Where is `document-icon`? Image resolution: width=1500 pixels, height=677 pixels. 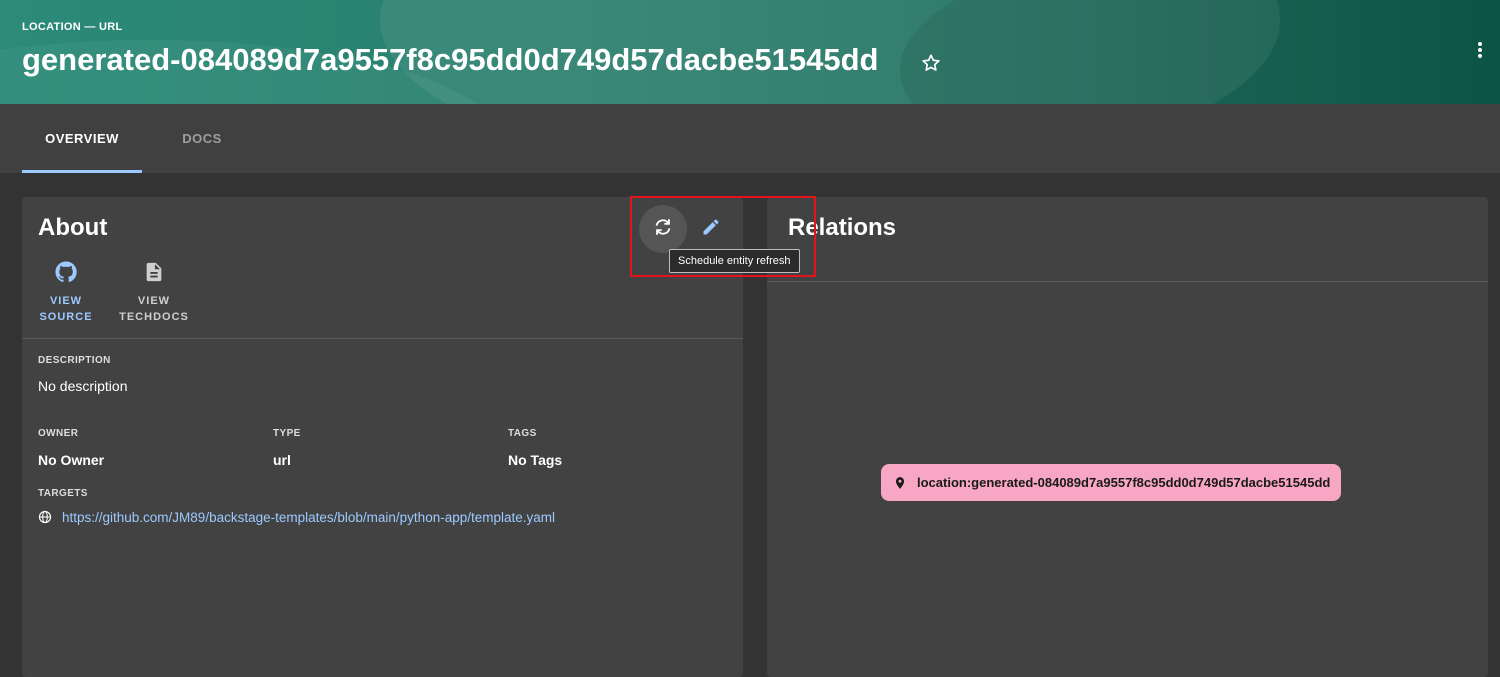 document-icon is located at coordinates (154, 274).